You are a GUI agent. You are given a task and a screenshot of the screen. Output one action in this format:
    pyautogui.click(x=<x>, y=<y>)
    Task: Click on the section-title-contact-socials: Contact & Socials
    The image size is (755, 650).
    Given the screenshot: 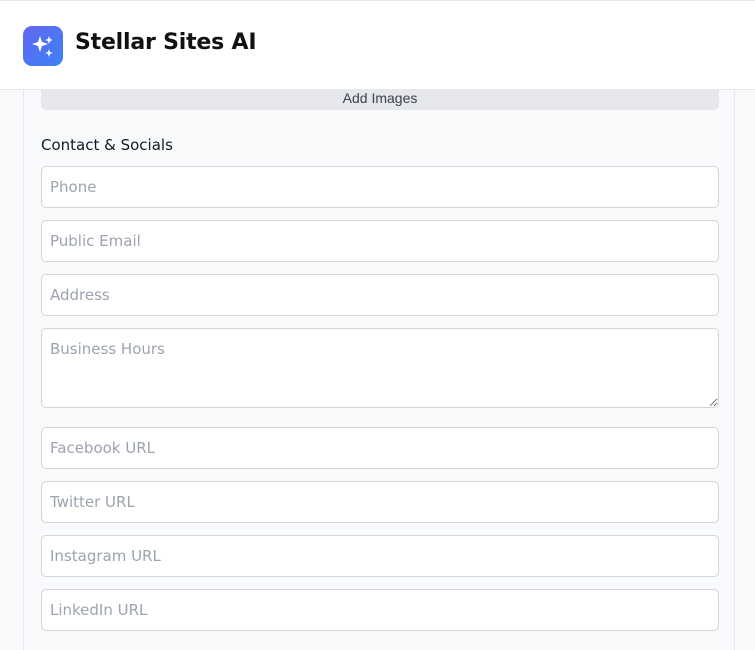 What is the action you would take?
    pyautogui.click(x=107, y=145)
    